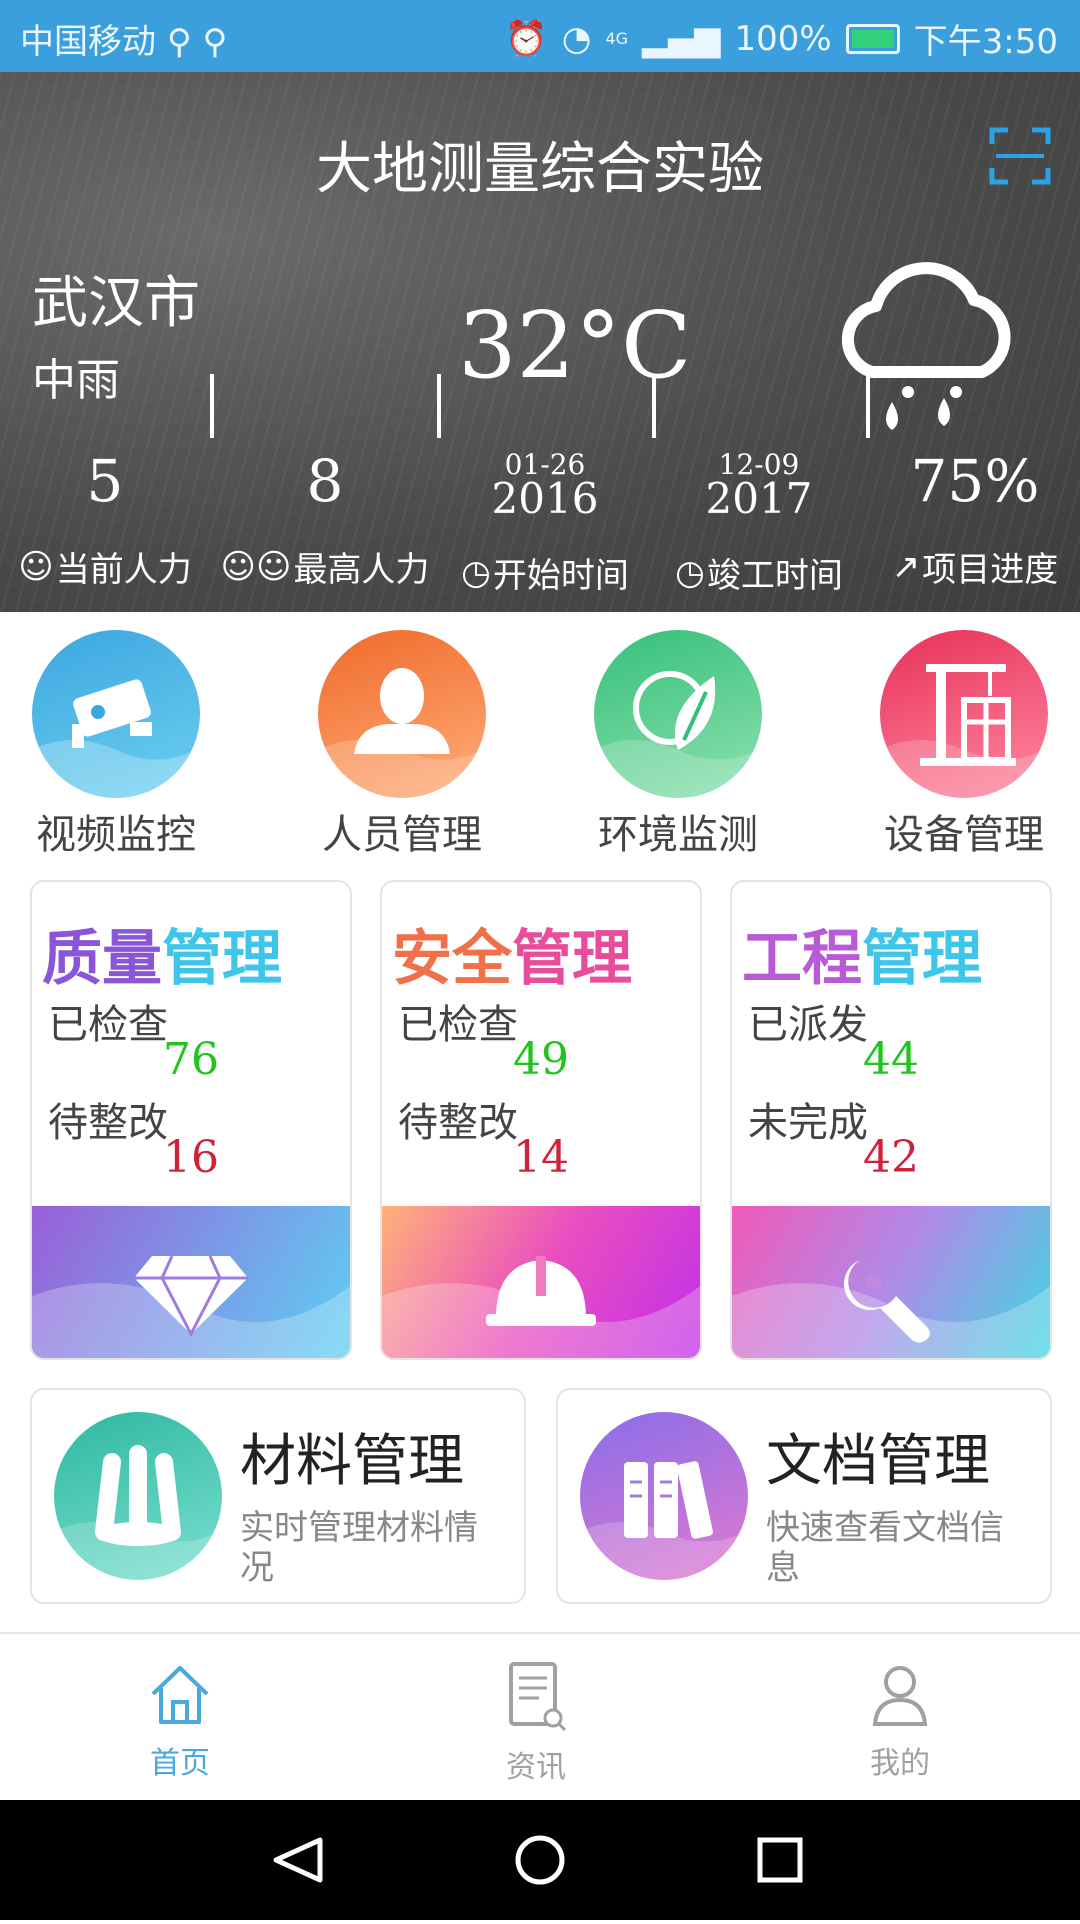 This screenshot has width=1080, height=1924. I want to click on materials-card: 材料管理 实时管理材料情况, so click(278, 1496).